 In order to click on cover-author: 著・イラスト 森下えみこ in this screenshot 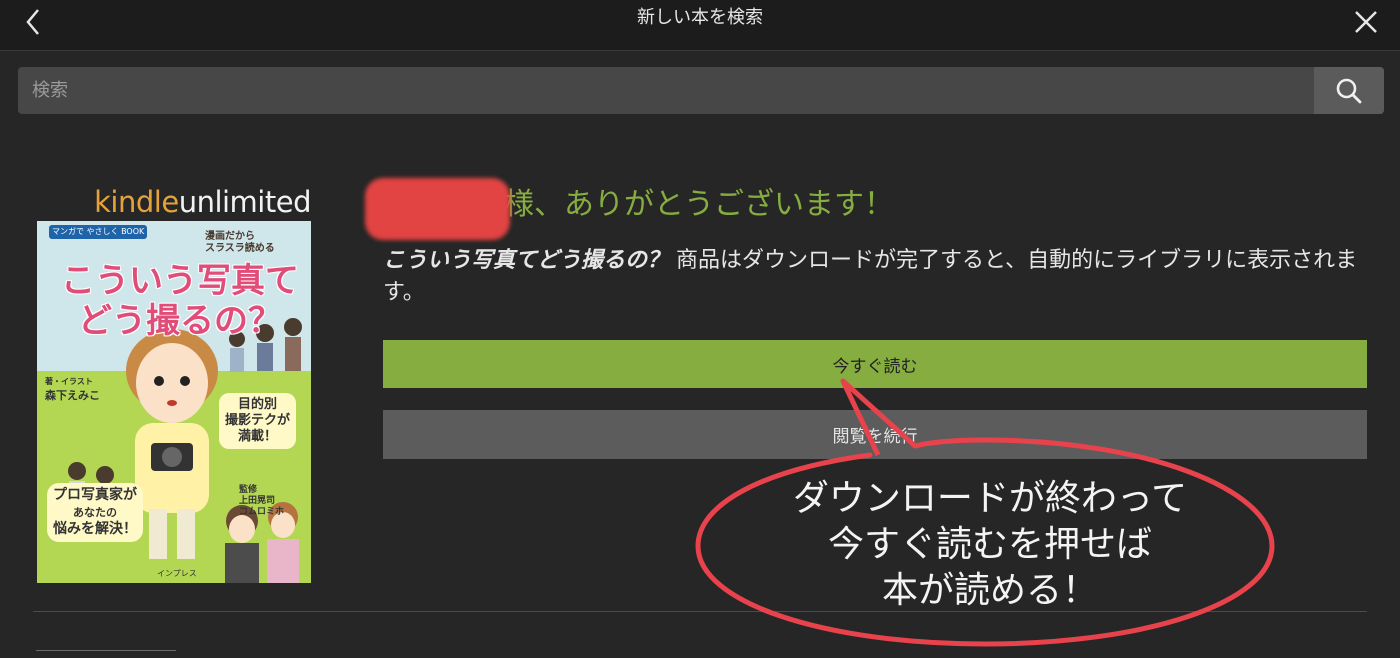, I will do `click(72, 389)`.